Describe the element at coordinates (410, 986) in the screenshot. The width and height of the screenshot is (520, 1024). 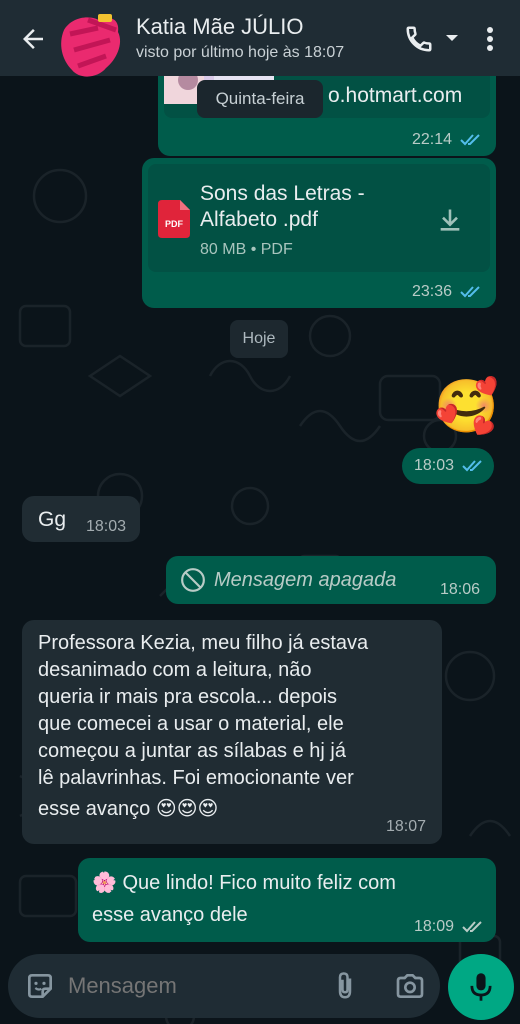
I see `camera-icon` at that location.